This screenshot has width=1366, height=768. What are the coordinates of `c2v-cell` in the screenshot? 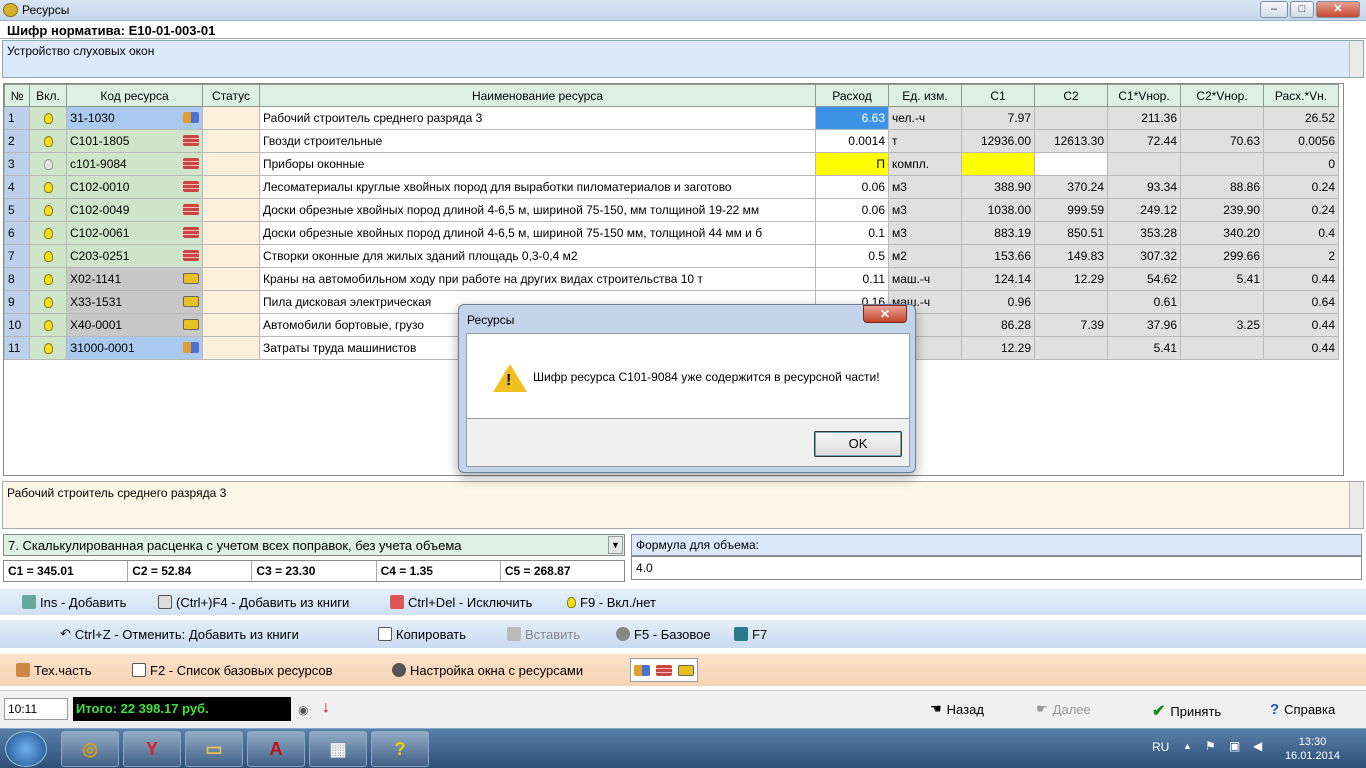 It's located at (1222, 302).